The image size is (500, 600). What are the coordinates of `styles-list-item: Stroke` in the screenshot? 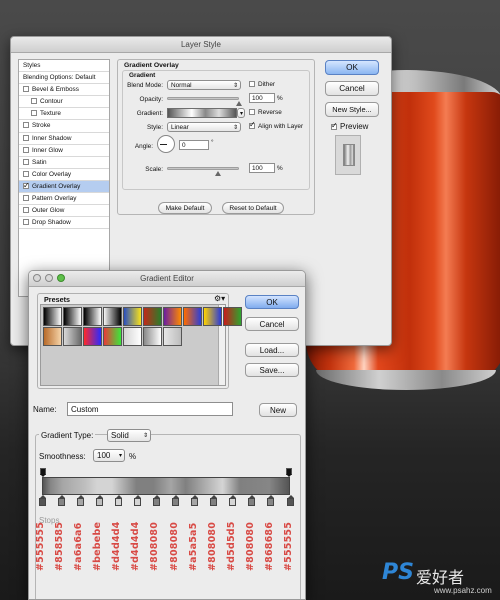 It's located at (64, 126).